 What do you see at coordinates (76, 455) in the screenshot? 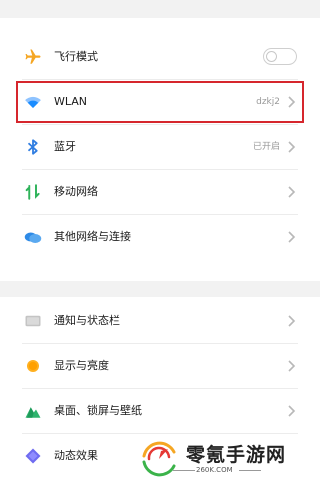
I see `settings-item-label: 动态效果` at bounding box center [76, 455].